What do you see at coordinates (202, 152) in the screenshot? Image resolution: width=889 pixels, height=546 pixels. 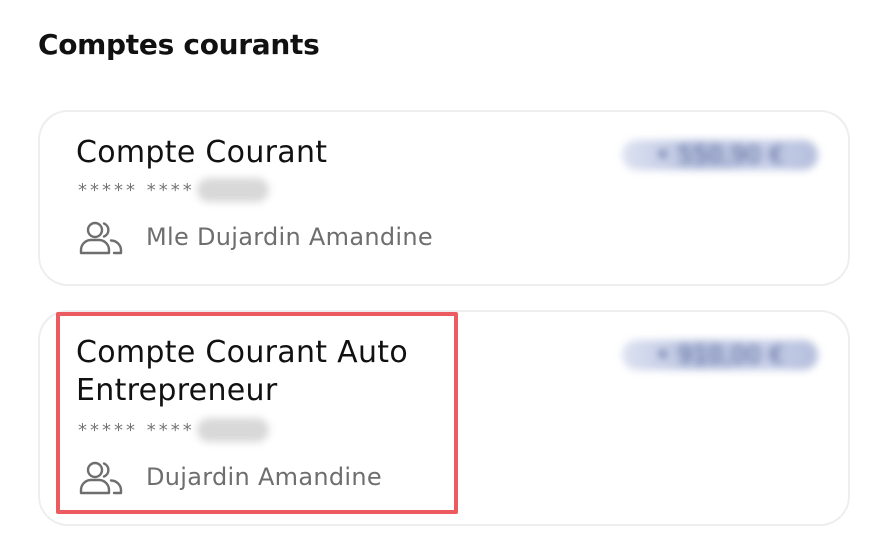 I see `account-name: Compte Courant` at bounding box center [202, 152].